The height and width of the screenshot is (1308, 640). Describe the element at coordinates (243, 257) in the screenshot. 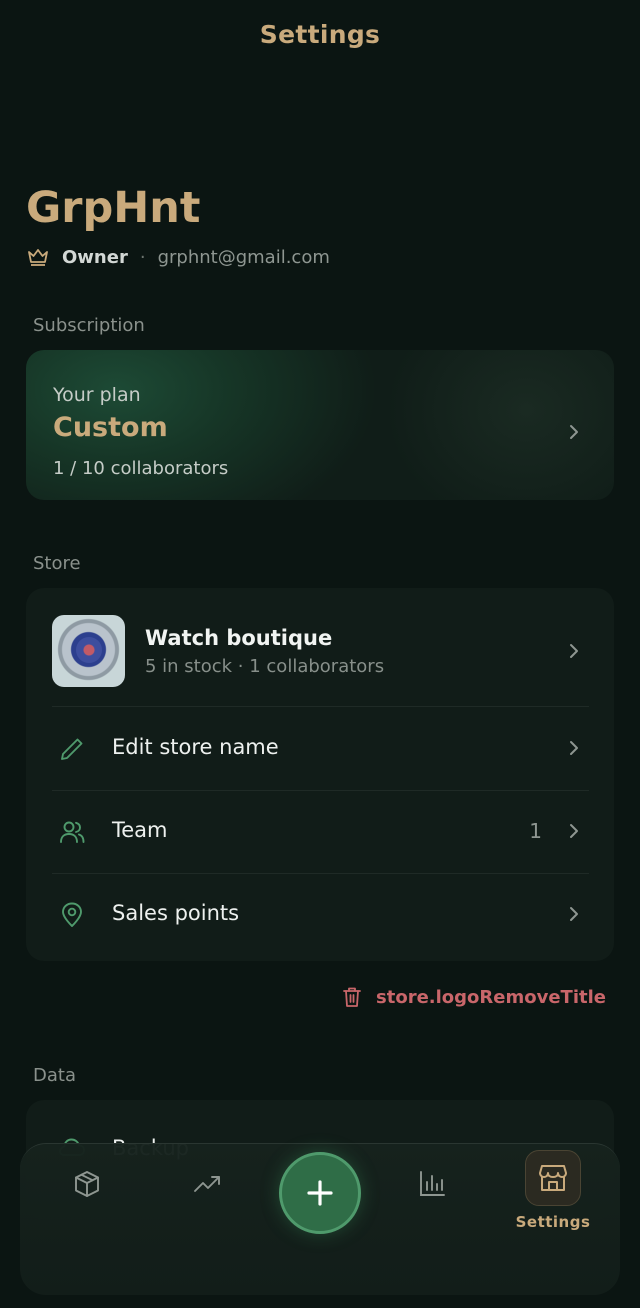

I see `email-label: grphnt@gmail.com` at that location.